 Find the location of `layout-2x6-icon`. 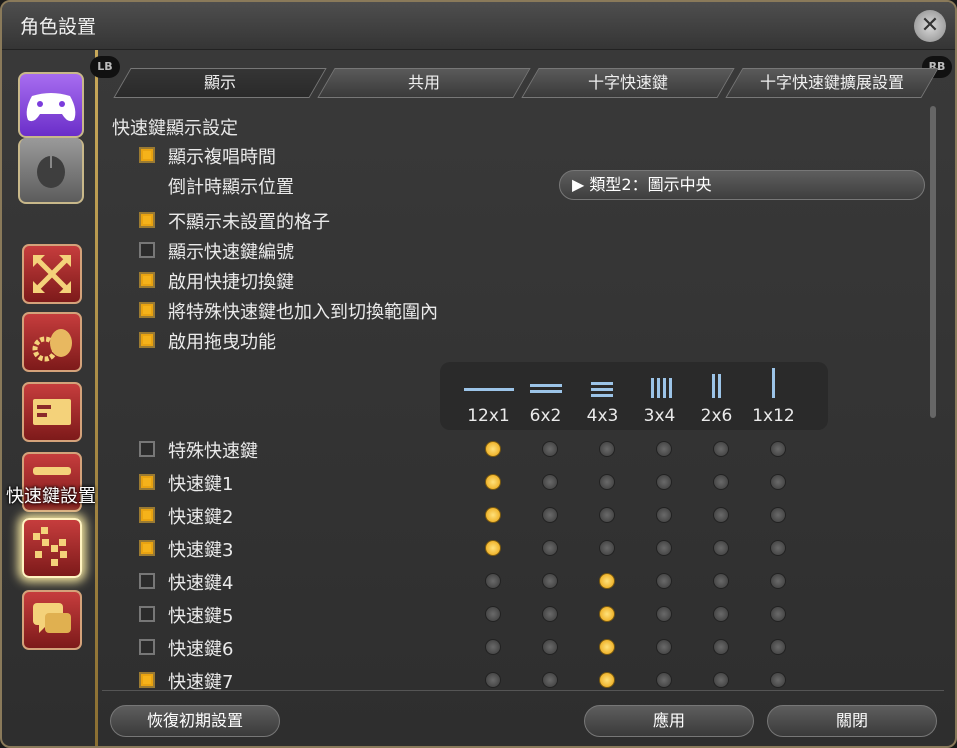

layout-2x6-icon is located at coordinates (716, 386).